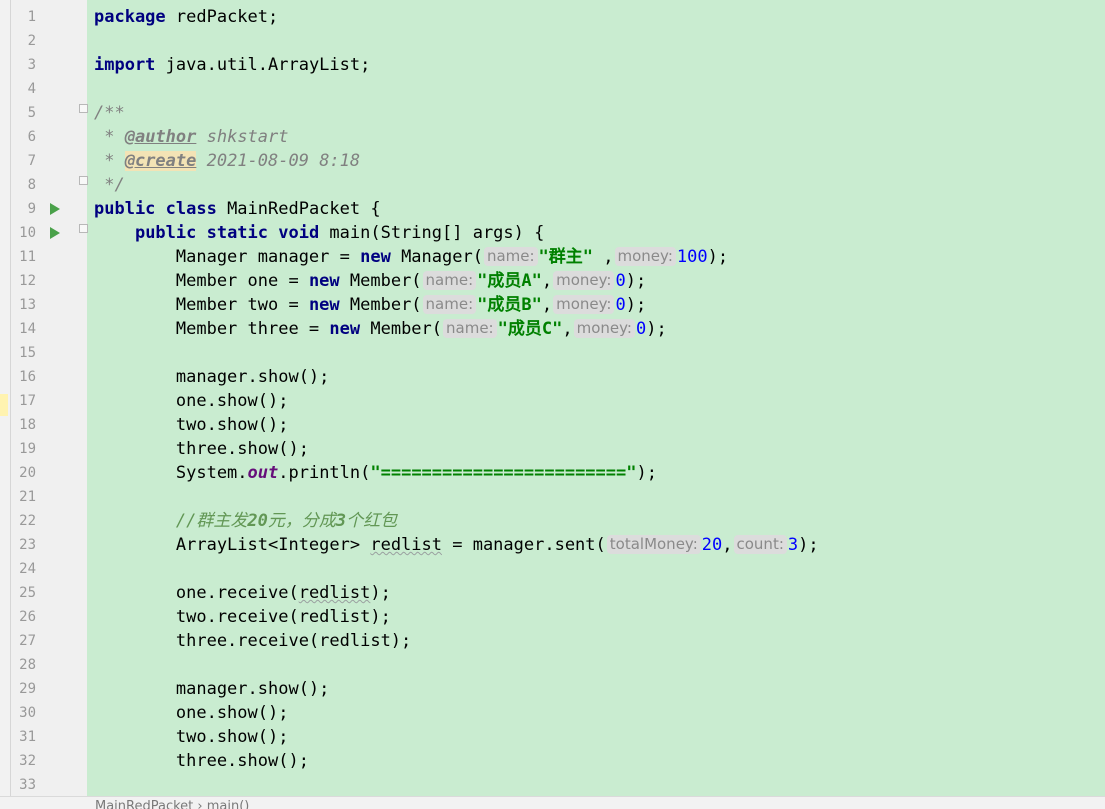  I want to click on keyword-token: public class, so click(155, 209).